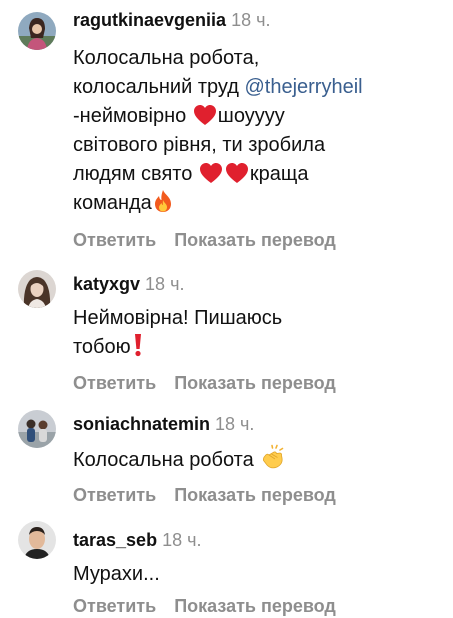 Image resolution: width=453 pixels, height=618 pixels. I want to click on comment-line: колосальний труд @thejerryheil, so click(259, 87).